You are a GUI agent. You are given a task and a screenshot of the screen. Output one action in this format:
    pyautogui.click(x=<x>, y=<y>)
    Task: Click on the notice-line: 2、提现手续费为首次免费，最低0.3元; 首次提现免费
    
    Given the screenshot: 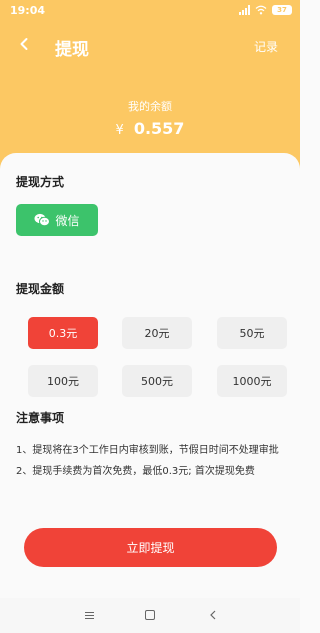 What is the action you would take?
    pyautogui.click(x=135, y=471)
    